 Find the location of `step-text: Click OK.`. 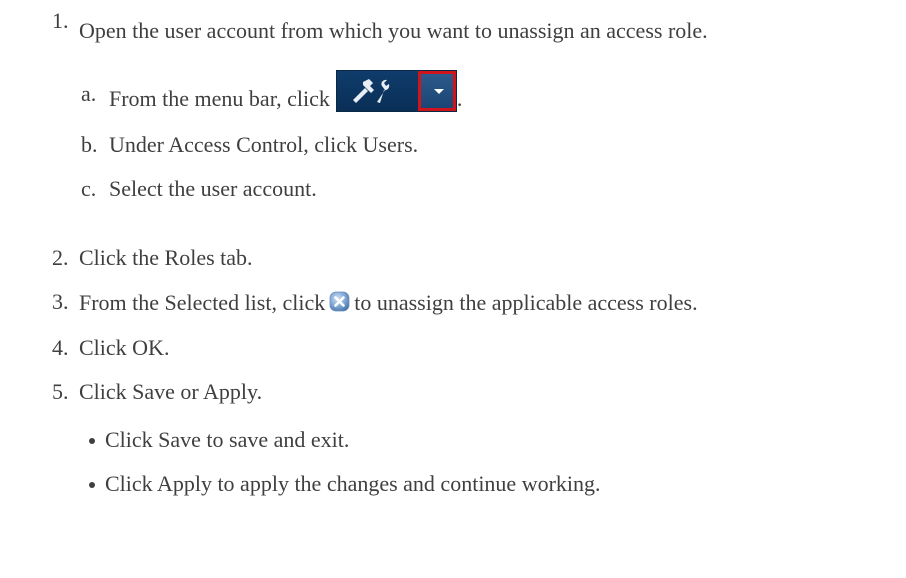

step-text: Click OK. is located at coordinates (124, 347).